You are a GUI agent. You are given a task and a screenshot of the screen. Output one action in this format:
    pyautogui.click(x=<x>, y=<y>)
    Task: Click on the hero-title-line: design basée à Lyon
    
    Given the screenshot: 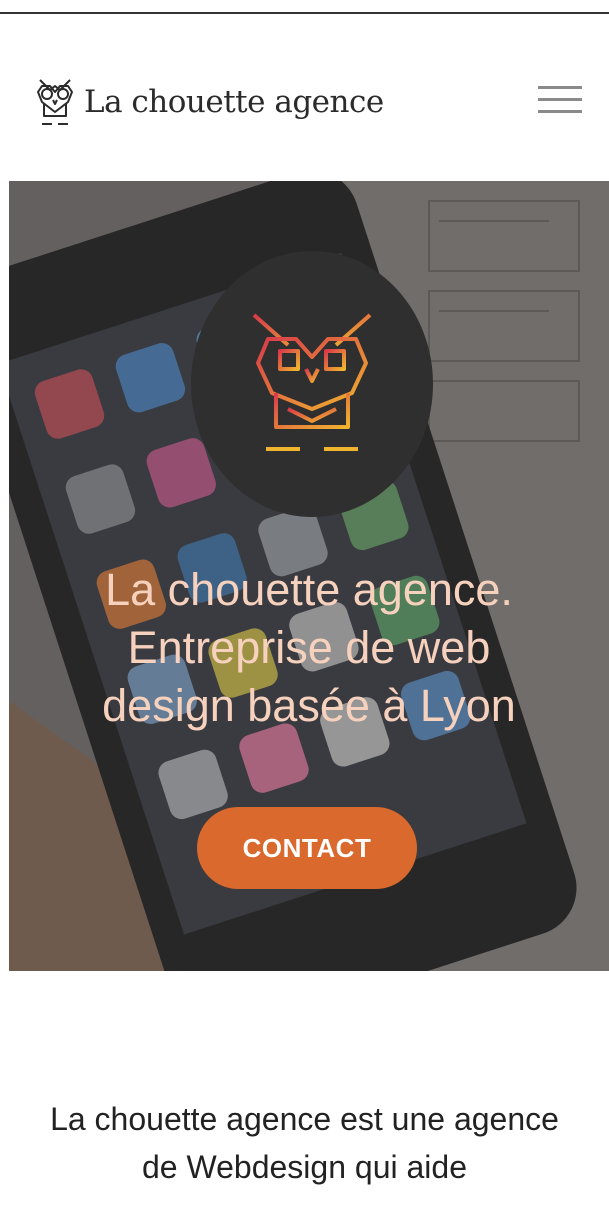 What is the action you would take?
    pyautogui.click(x=309, y=705)
    